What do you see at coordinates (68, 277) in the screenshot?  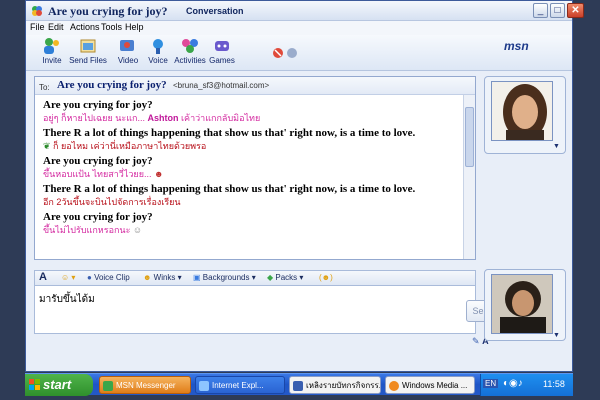 I see `emoticon-menu-icon: ☺ ▾` at bounding box center [68, 277].